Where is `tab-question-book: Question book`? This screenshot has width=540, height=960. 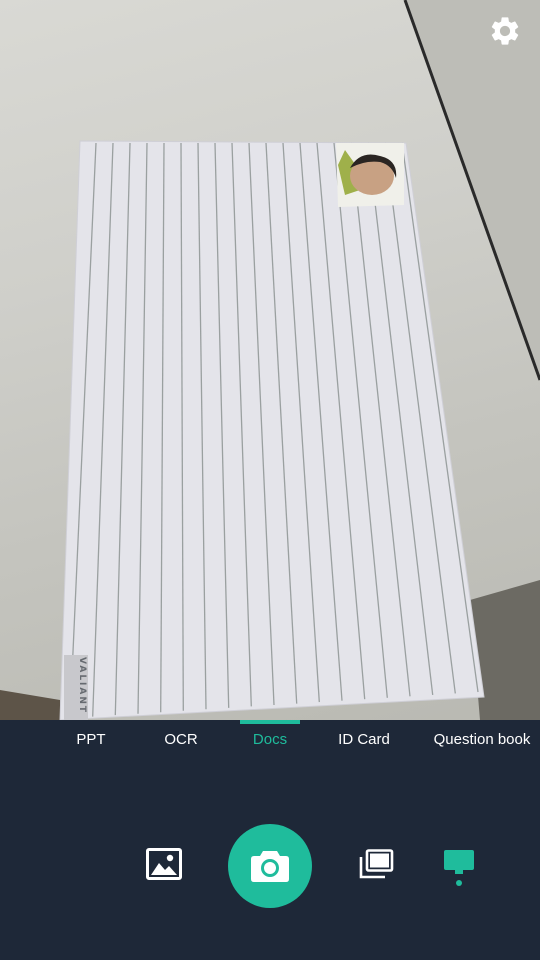
tab-question-book: Question book is located at coordinates (482, 740).